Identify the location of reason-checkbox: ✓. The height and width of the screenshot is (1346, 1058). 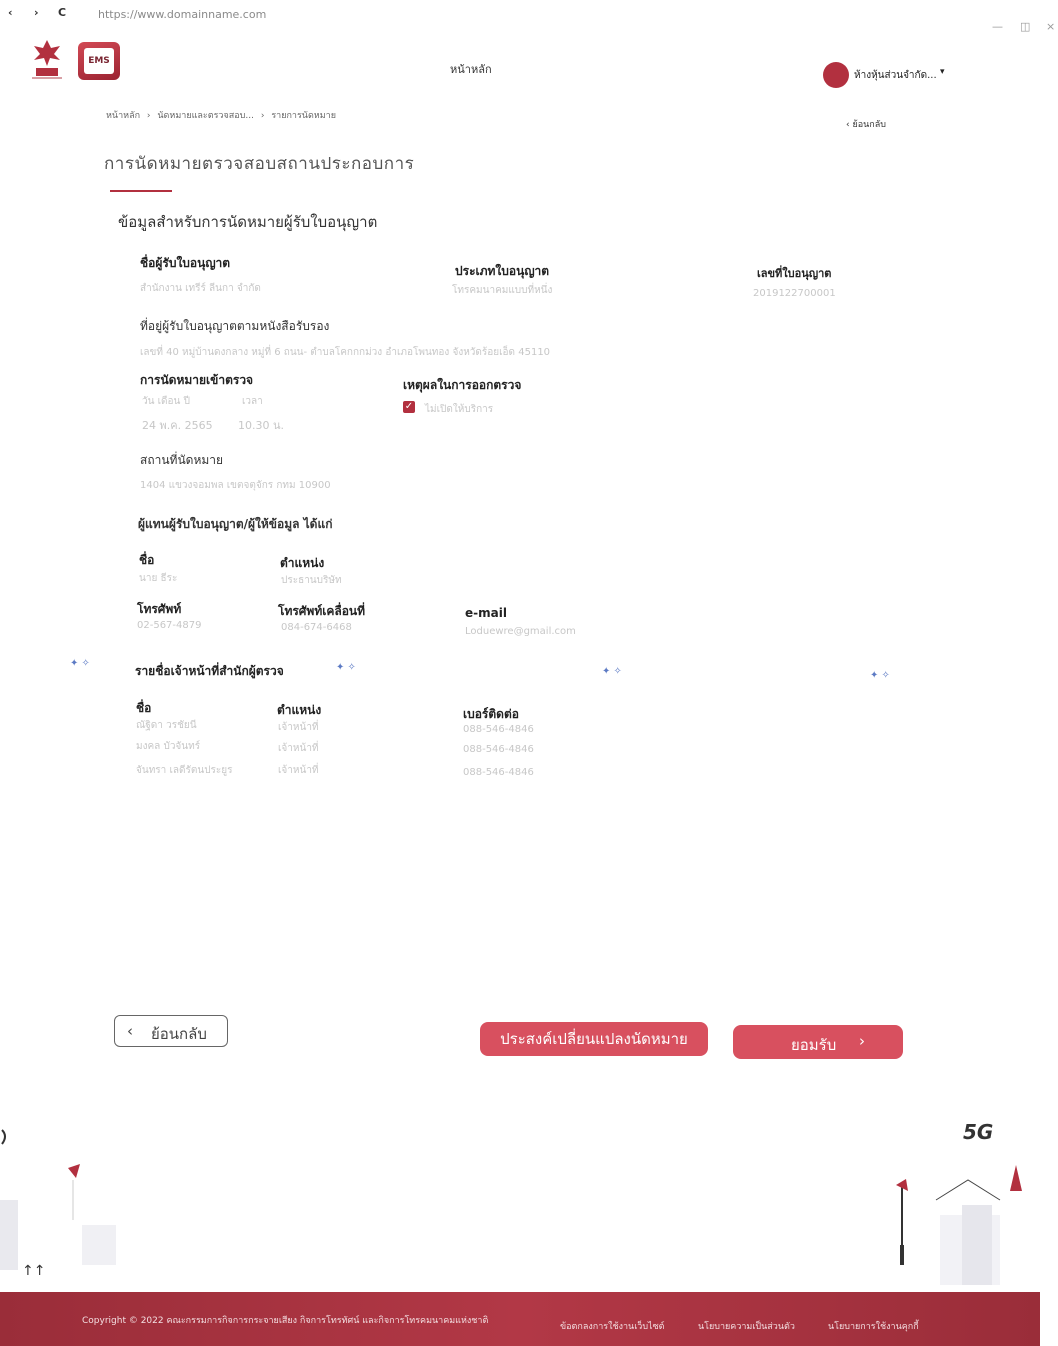
(409, 407).